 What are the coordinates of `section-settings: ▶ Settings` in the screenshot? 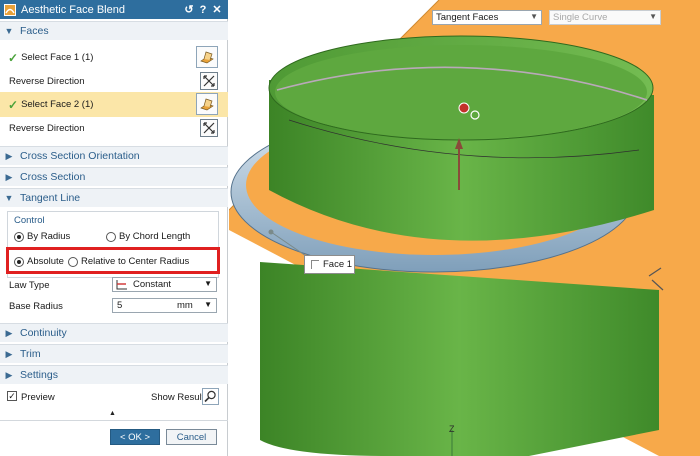 It's located at (114, 374).